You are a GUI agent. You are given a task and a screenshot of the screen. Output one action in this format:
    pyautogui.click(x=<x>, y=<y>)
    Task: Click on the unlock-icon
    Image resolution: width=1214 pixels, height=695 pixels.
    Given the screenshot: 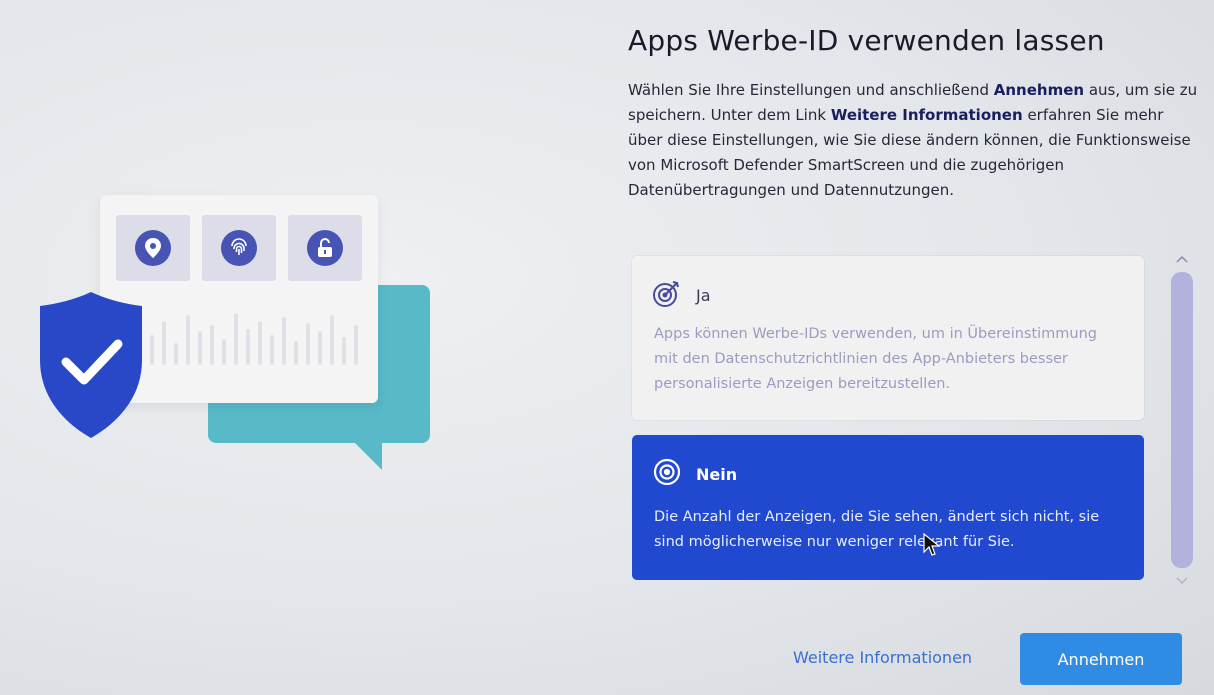 What is the action you would take?
    pyautogui.click(x=325, y=248)
    